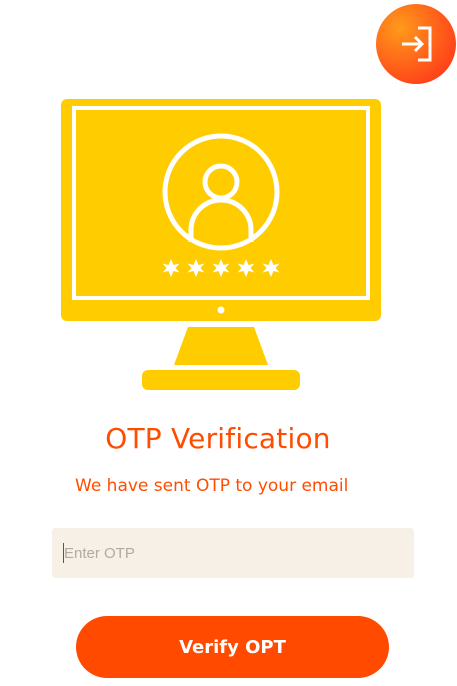 Image resolution: width=457 pixels, height=686 pixels. I want to click on verify-button: Verify OPT, so click(232, 647).